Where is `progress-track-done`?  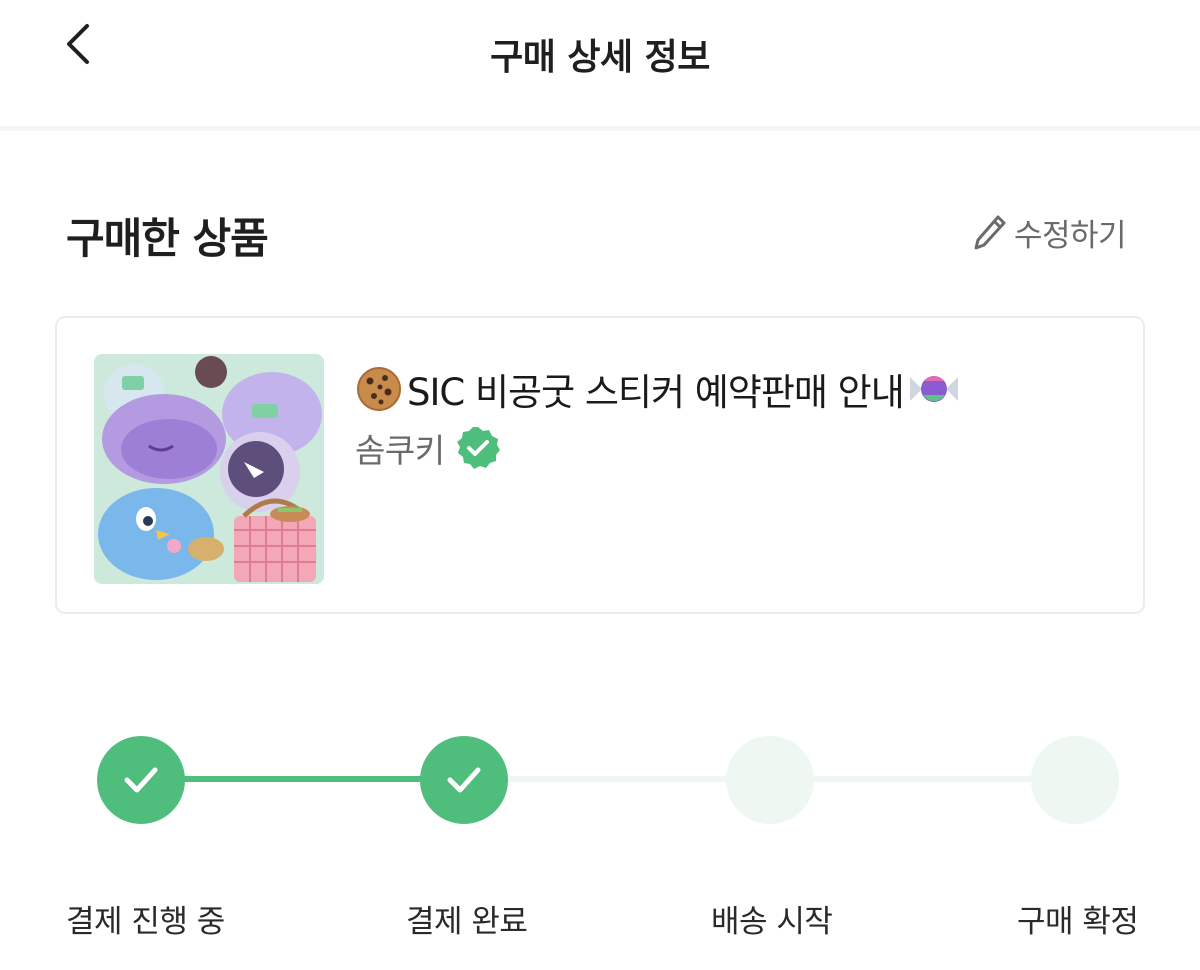
progress-track-done is located at coordinates (302, 779).